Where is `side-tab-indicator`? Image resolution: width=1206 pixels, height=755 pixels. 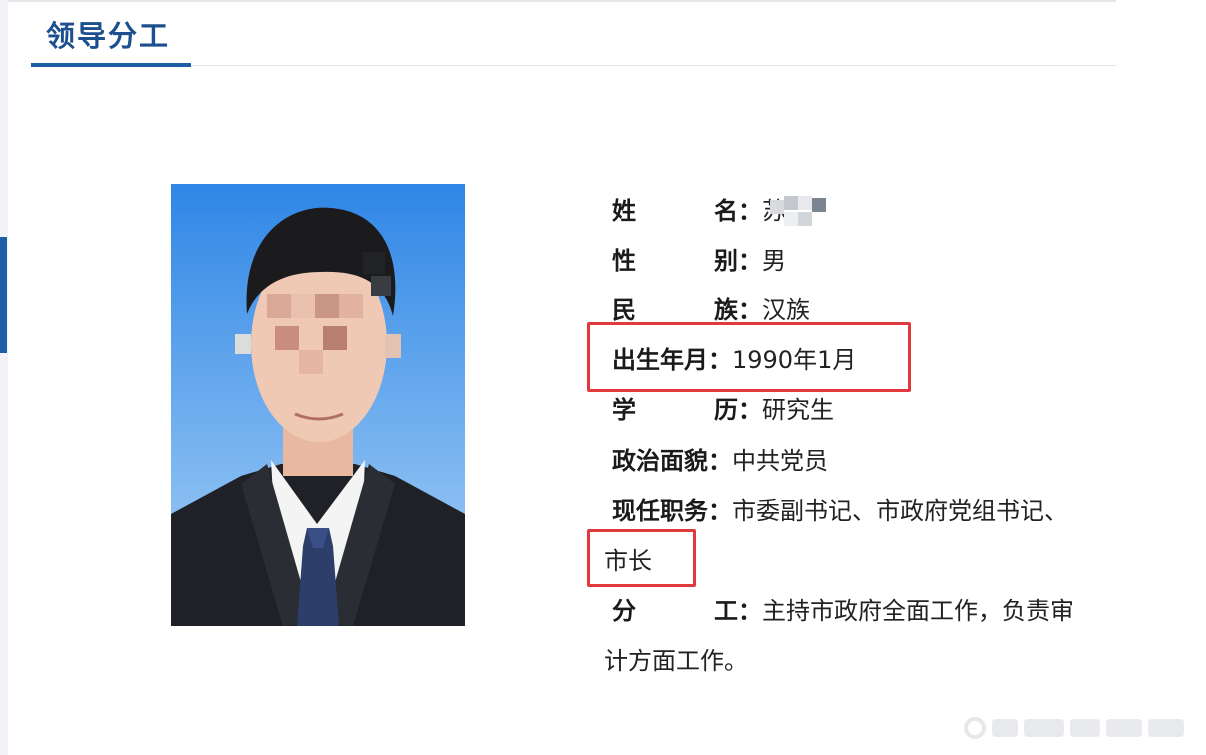
side-tab-indicator is located at coordinates (3, 295).